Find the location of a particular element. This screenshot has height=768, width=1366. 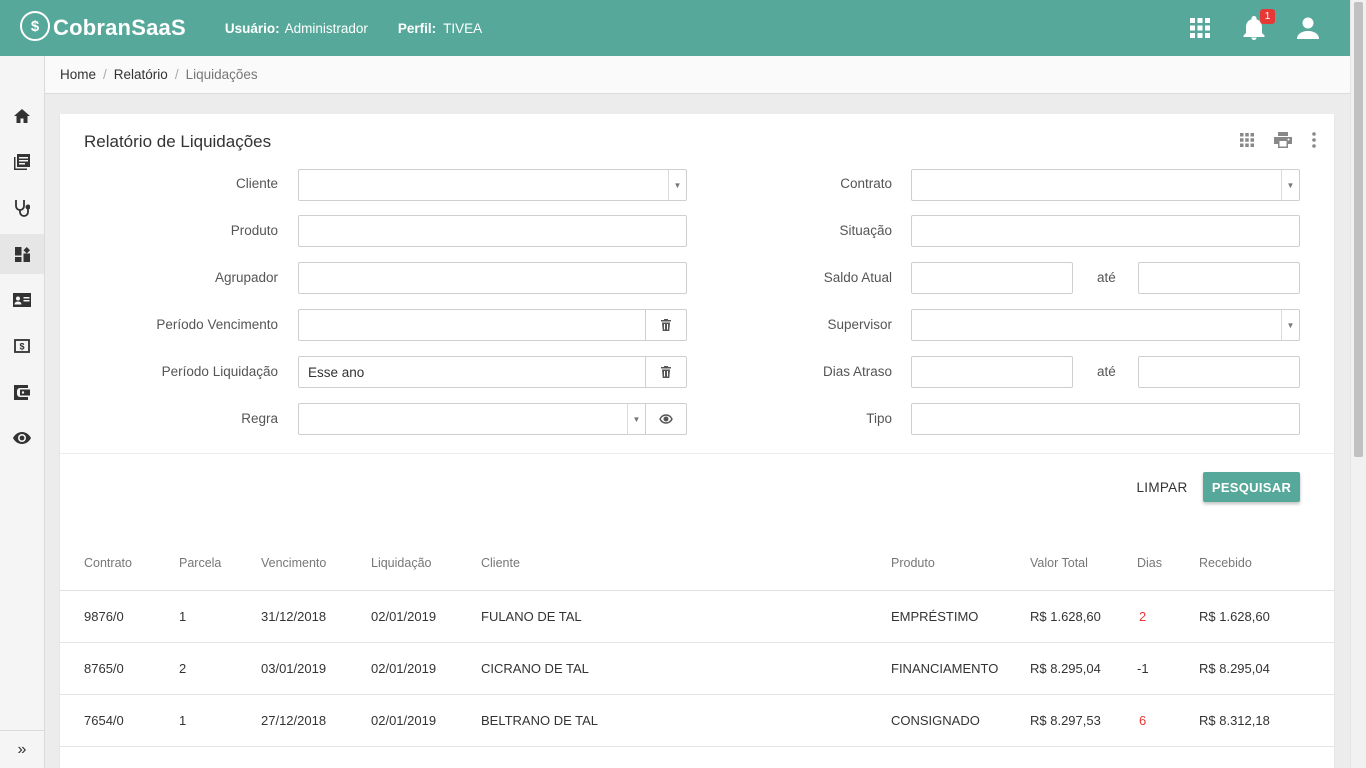

scrollbar-thumb is located at coordinates (1358, 229).